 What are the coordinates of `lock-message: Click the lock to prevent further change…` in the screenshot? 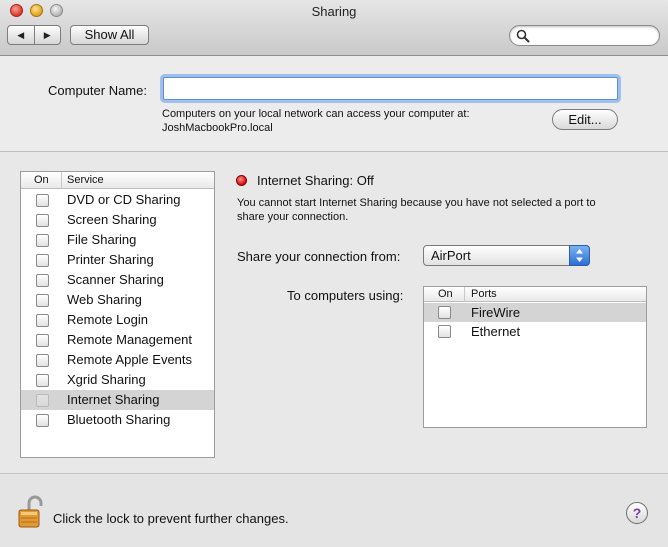 It's located at (171, 518).